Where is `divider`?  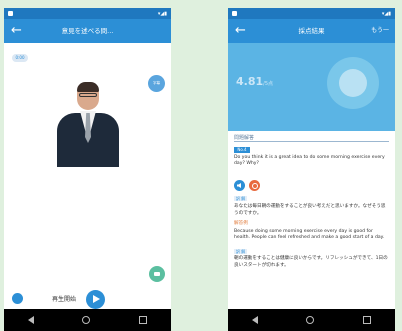 divider is located at coordinates (311, 141).